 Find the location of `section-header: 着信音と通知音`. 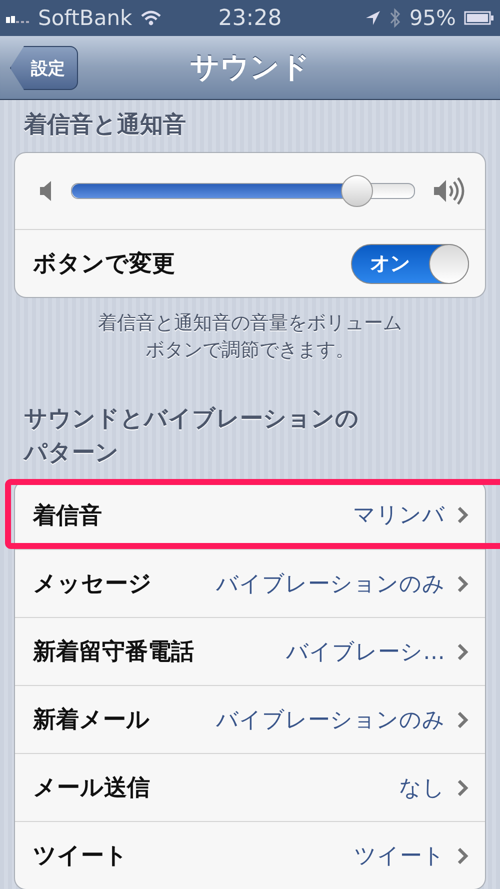

section-header: 着信音と通知音 is located at coordinates (105, 125).